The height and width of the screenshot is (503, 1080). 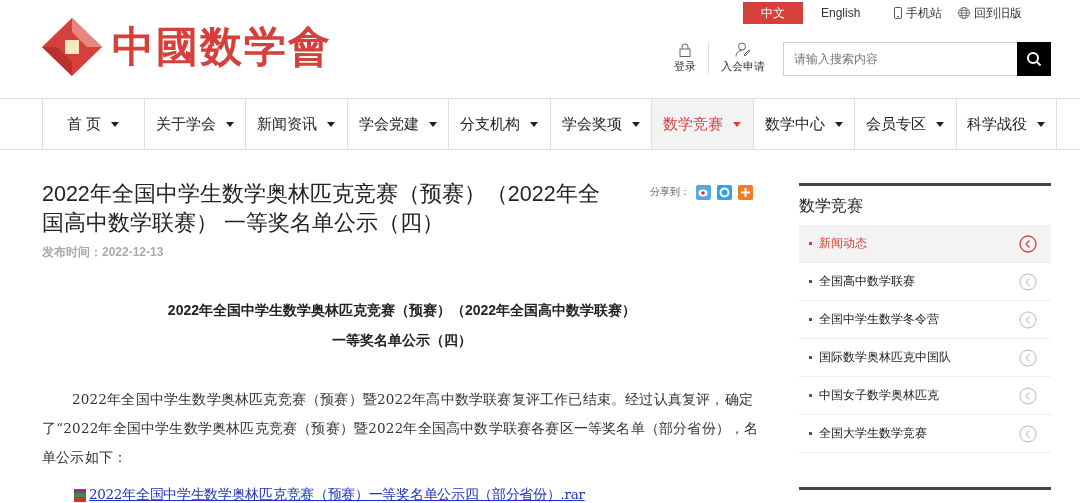 I want to click on logo-text: 中國数学會, so click(x=222, y=47).